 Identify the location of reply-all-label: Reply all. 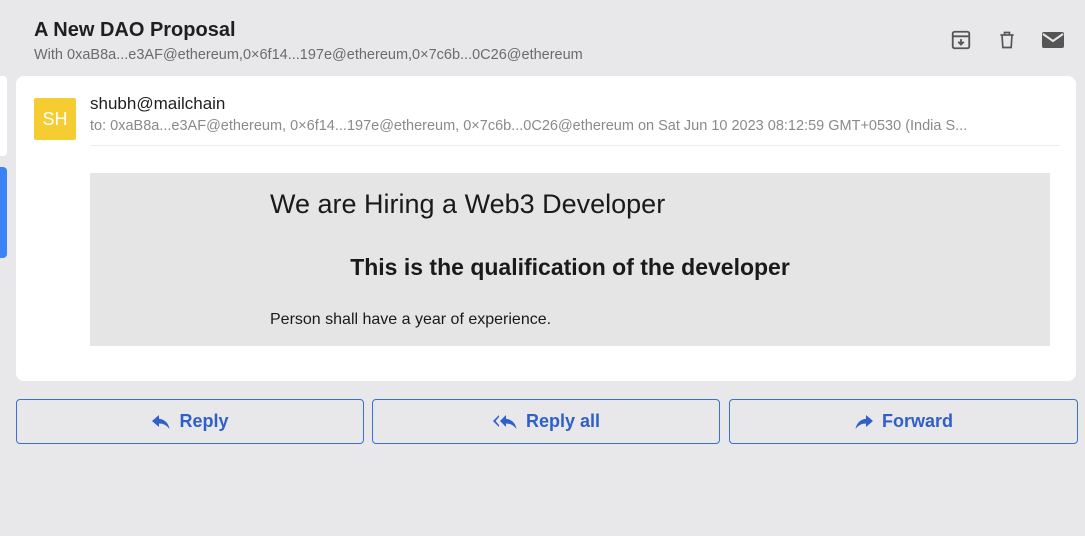
(563, 421).